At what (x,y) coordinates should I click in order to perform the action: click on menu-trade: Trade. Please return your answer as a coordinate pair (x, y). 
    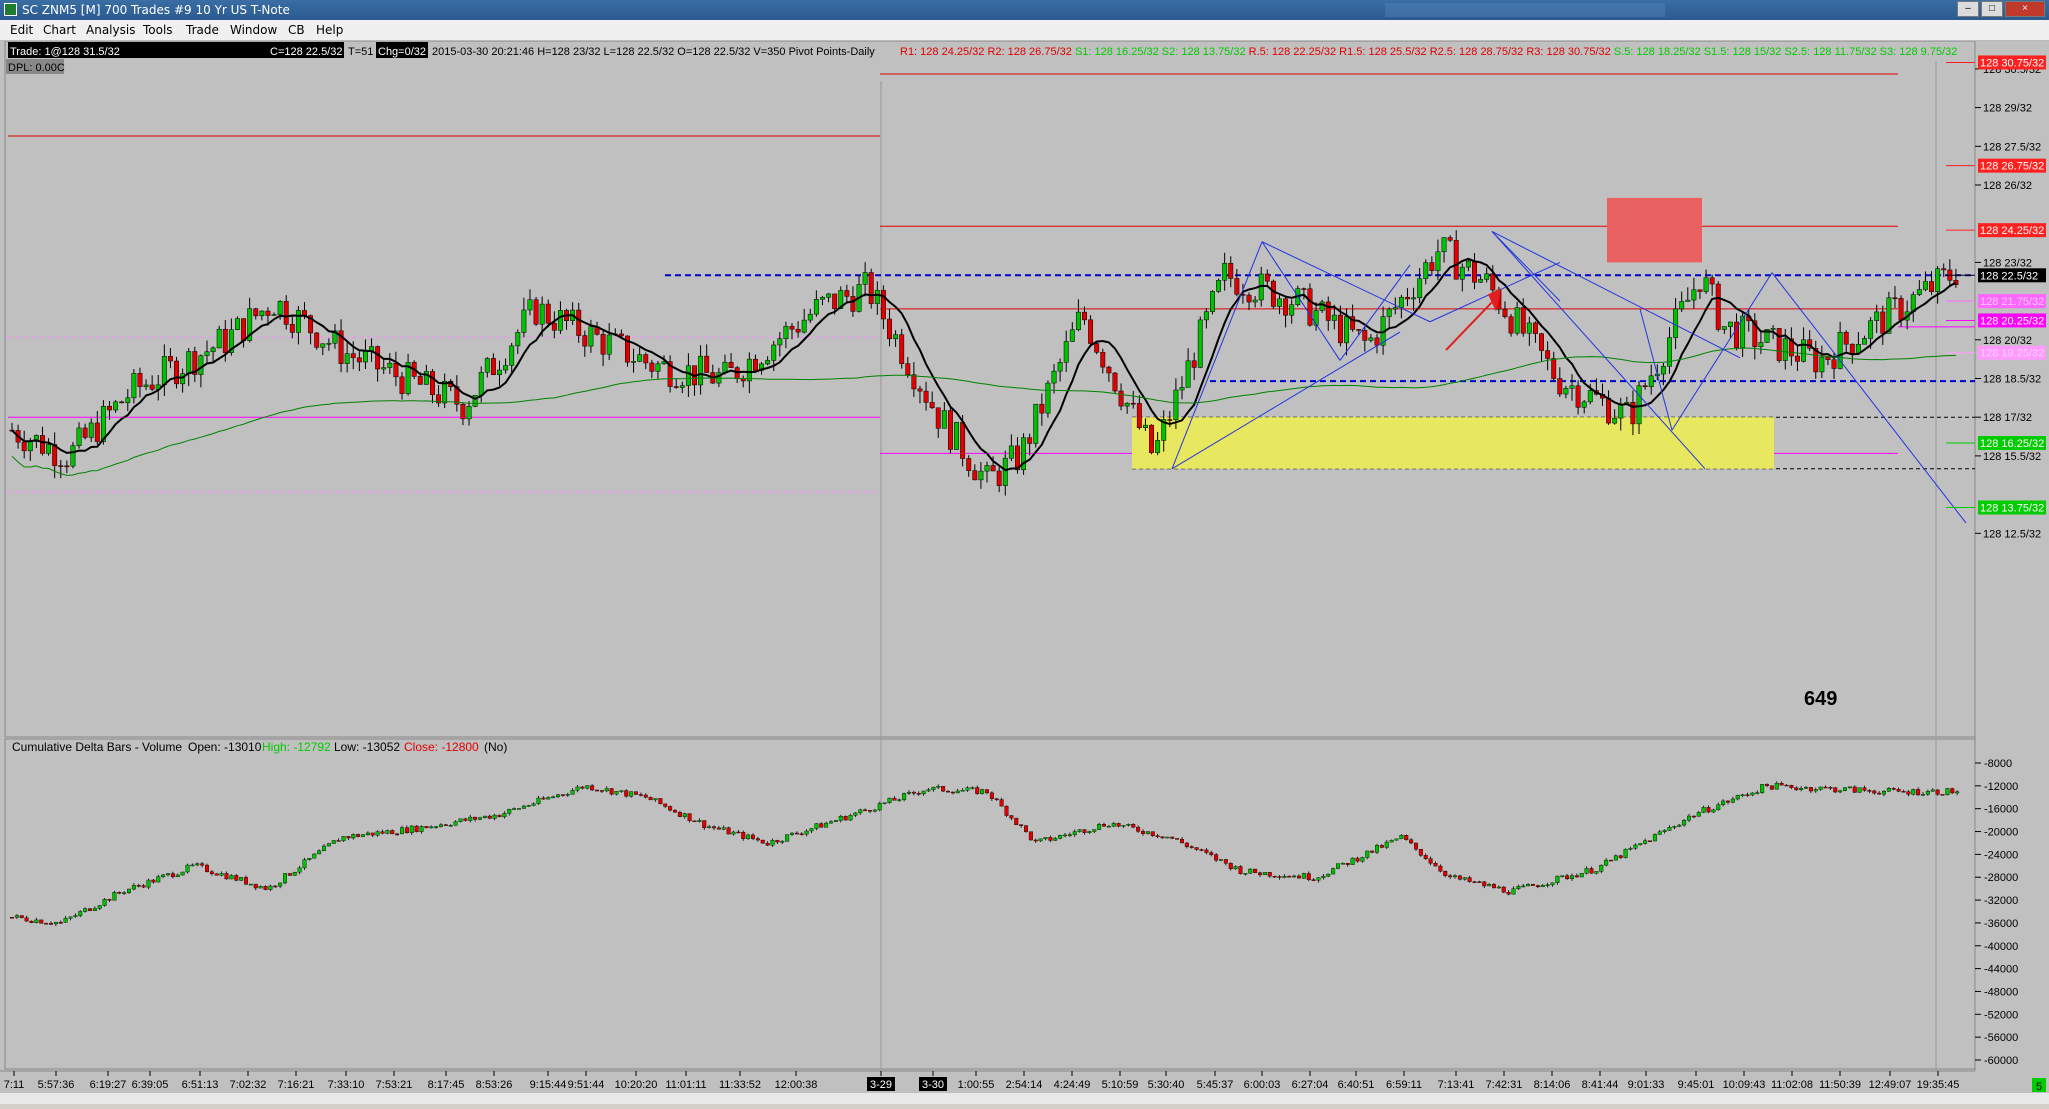
    Looking at the image, I should click on (202, 30).